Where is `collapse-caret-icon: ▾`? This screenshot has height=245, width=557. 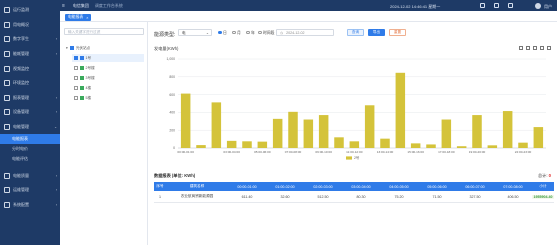
collapse-caret-icon: ▾ is located at coordinates (67, 48).